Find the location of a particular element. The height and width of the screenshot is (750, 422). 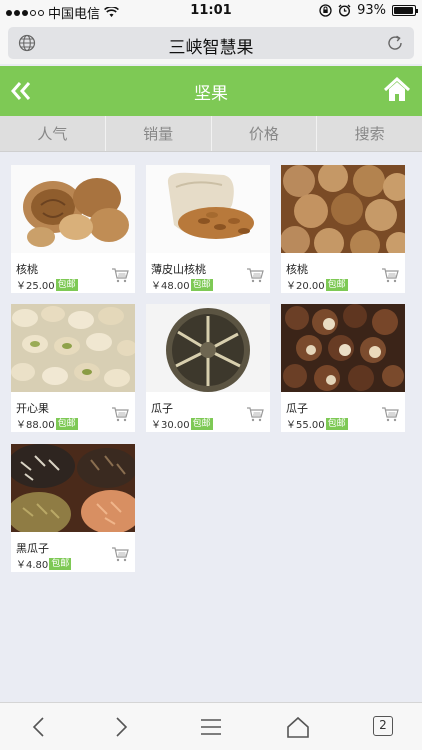

page-title: 三峡智慧果 is located at coordinates (211, 48).